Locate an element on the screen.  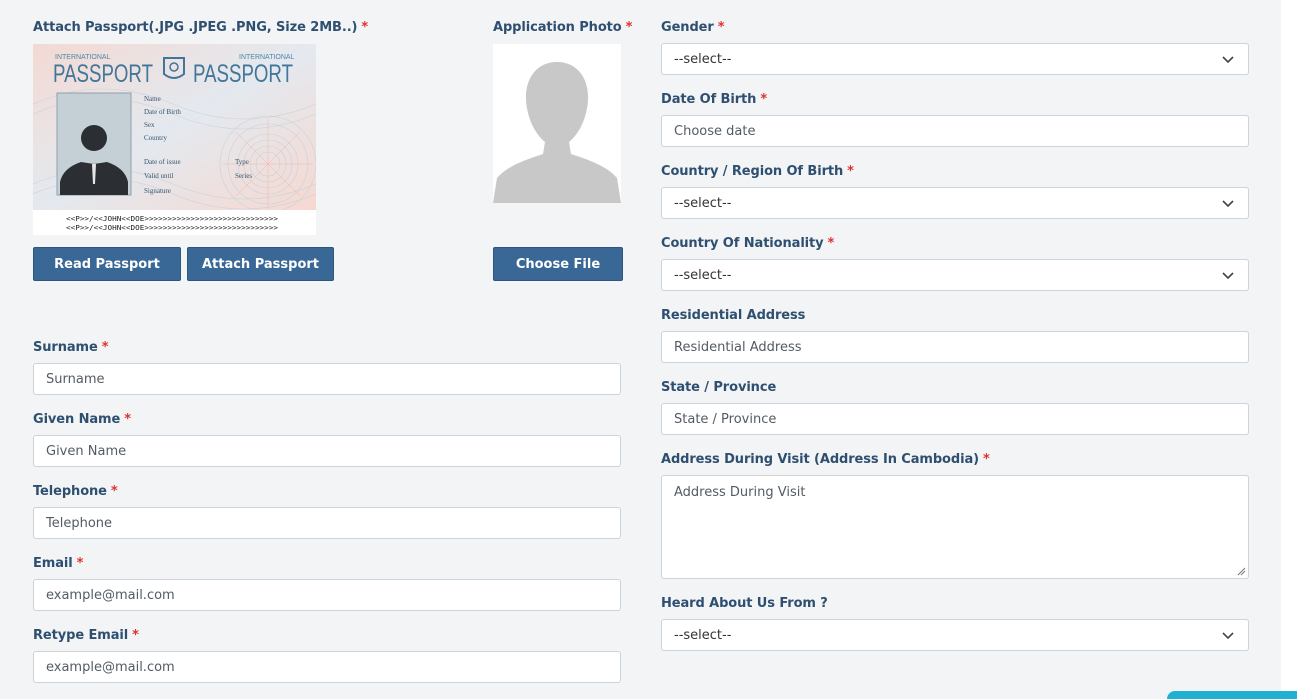
telephone-input: Telephone is located at coordinates (327, 523).